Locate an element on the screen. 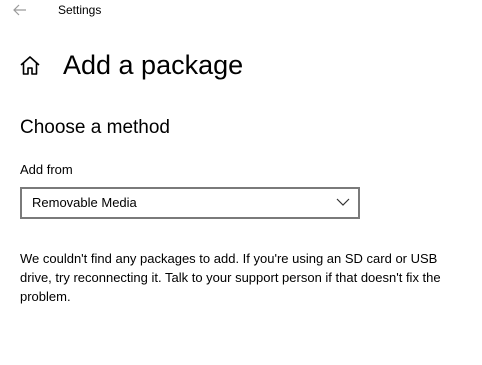 The image size is (482, 365). title-bar: Settings is located at coordinates (241, 11).